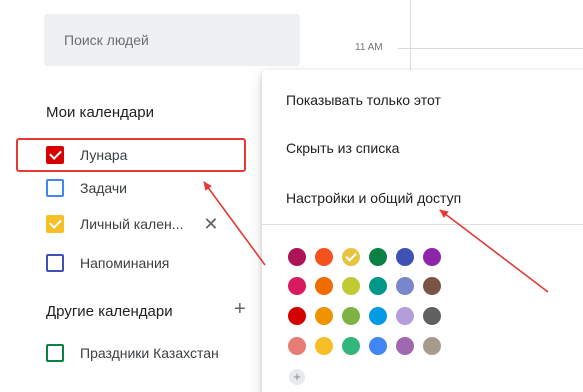 This screenshot has height=392, width=583. What do you see at coordinates (240, 309) in the screenshot?
I see `add-calendar-icon: +` at bounding box center [240, 309].